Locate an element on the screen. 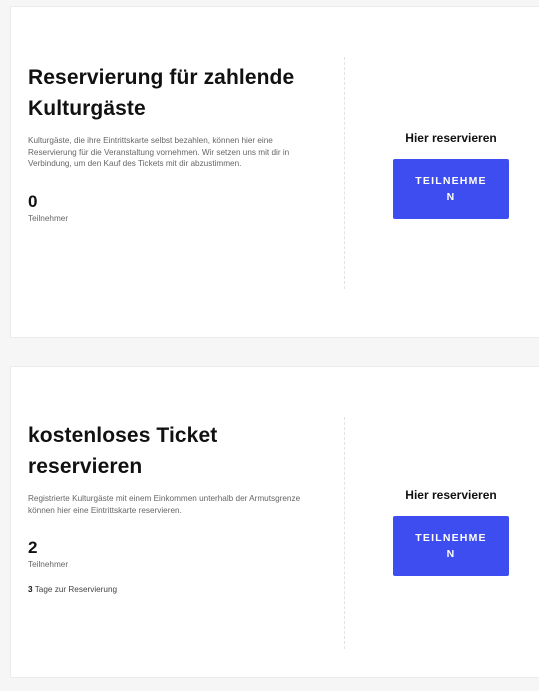 The image size is (539, 691). days-label: Tage zur Reservierung is located at coordinates (76, 589).